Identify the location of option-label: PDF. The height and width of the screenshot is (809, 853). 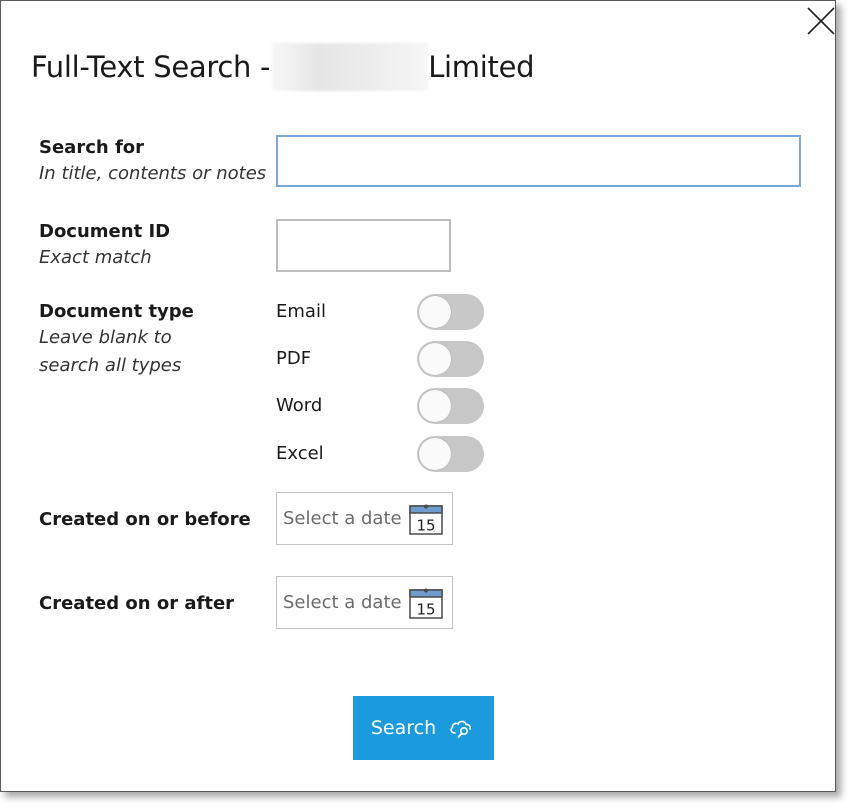
(294, 358).